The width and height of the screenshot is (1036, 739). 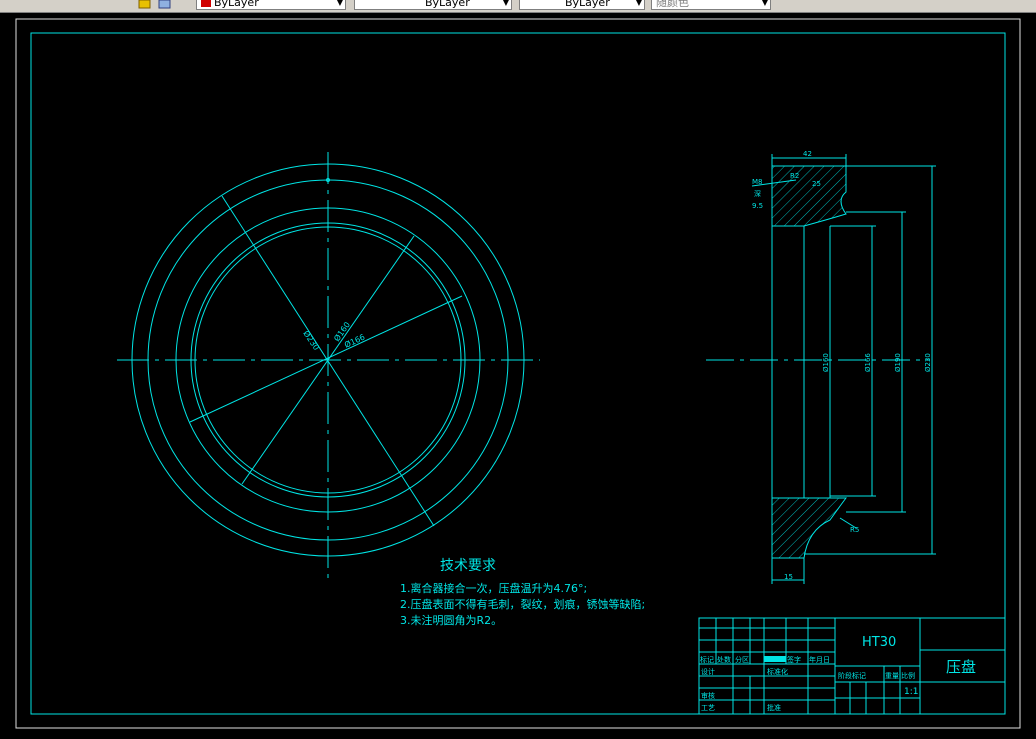 I want to click on tb-label-weight: 重量, so click(x=892, y=676).